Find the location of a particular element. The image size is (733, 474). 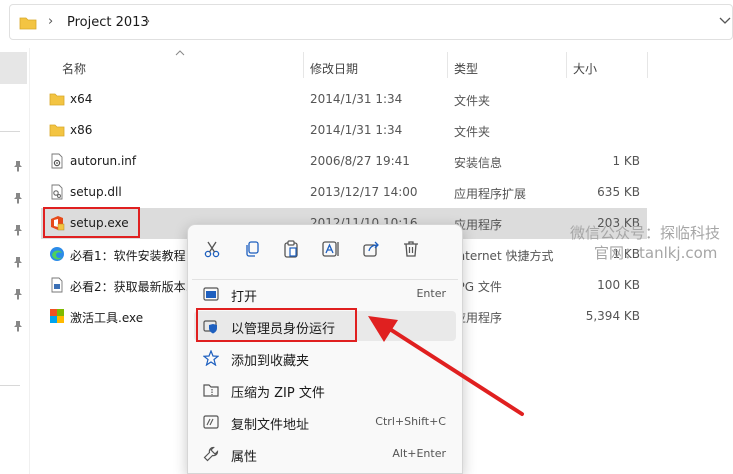

settings-file-icon is located at coordinates (57, 161).